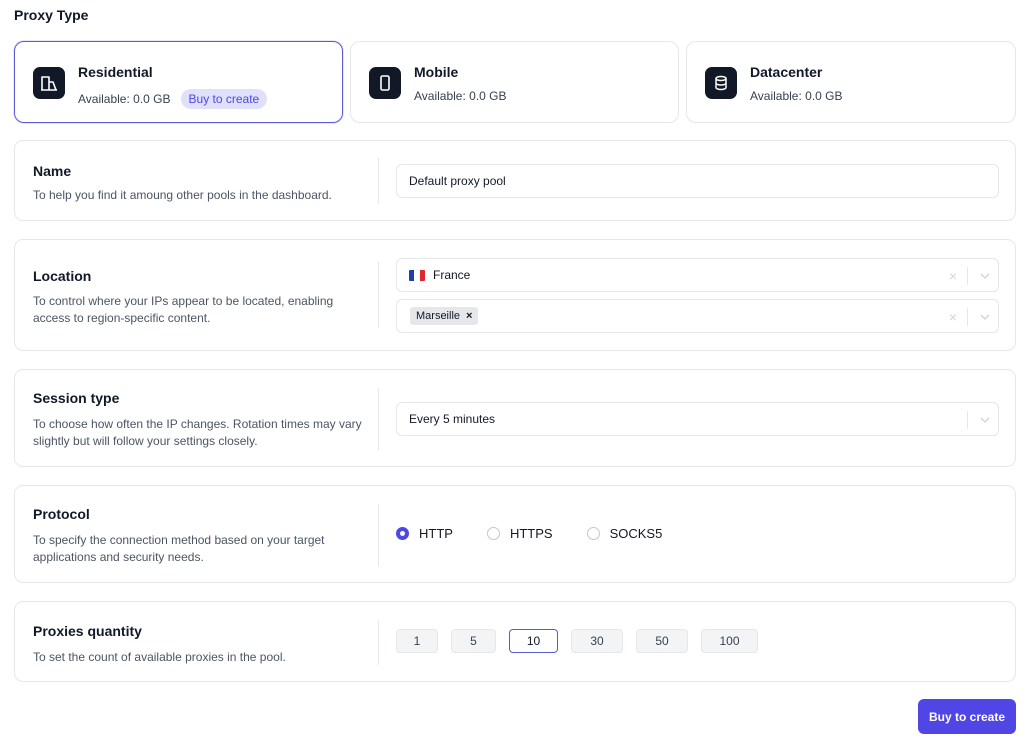 This screenshot has height=741, width=1024. What do you see at coordinates (729, 641) in the screenshot?
I see `quantity-option-100: 100` at bounding box center [729, 641].